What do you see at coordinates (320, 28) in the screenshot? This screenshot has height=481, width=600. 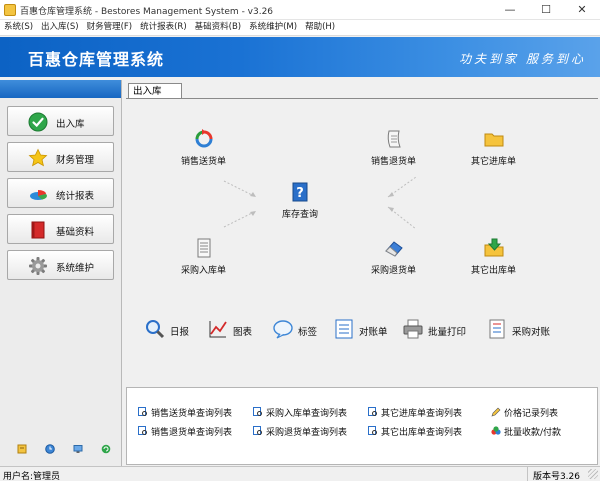 I see `menu-help: 帮助(H)` at bounding box center [320, 28].